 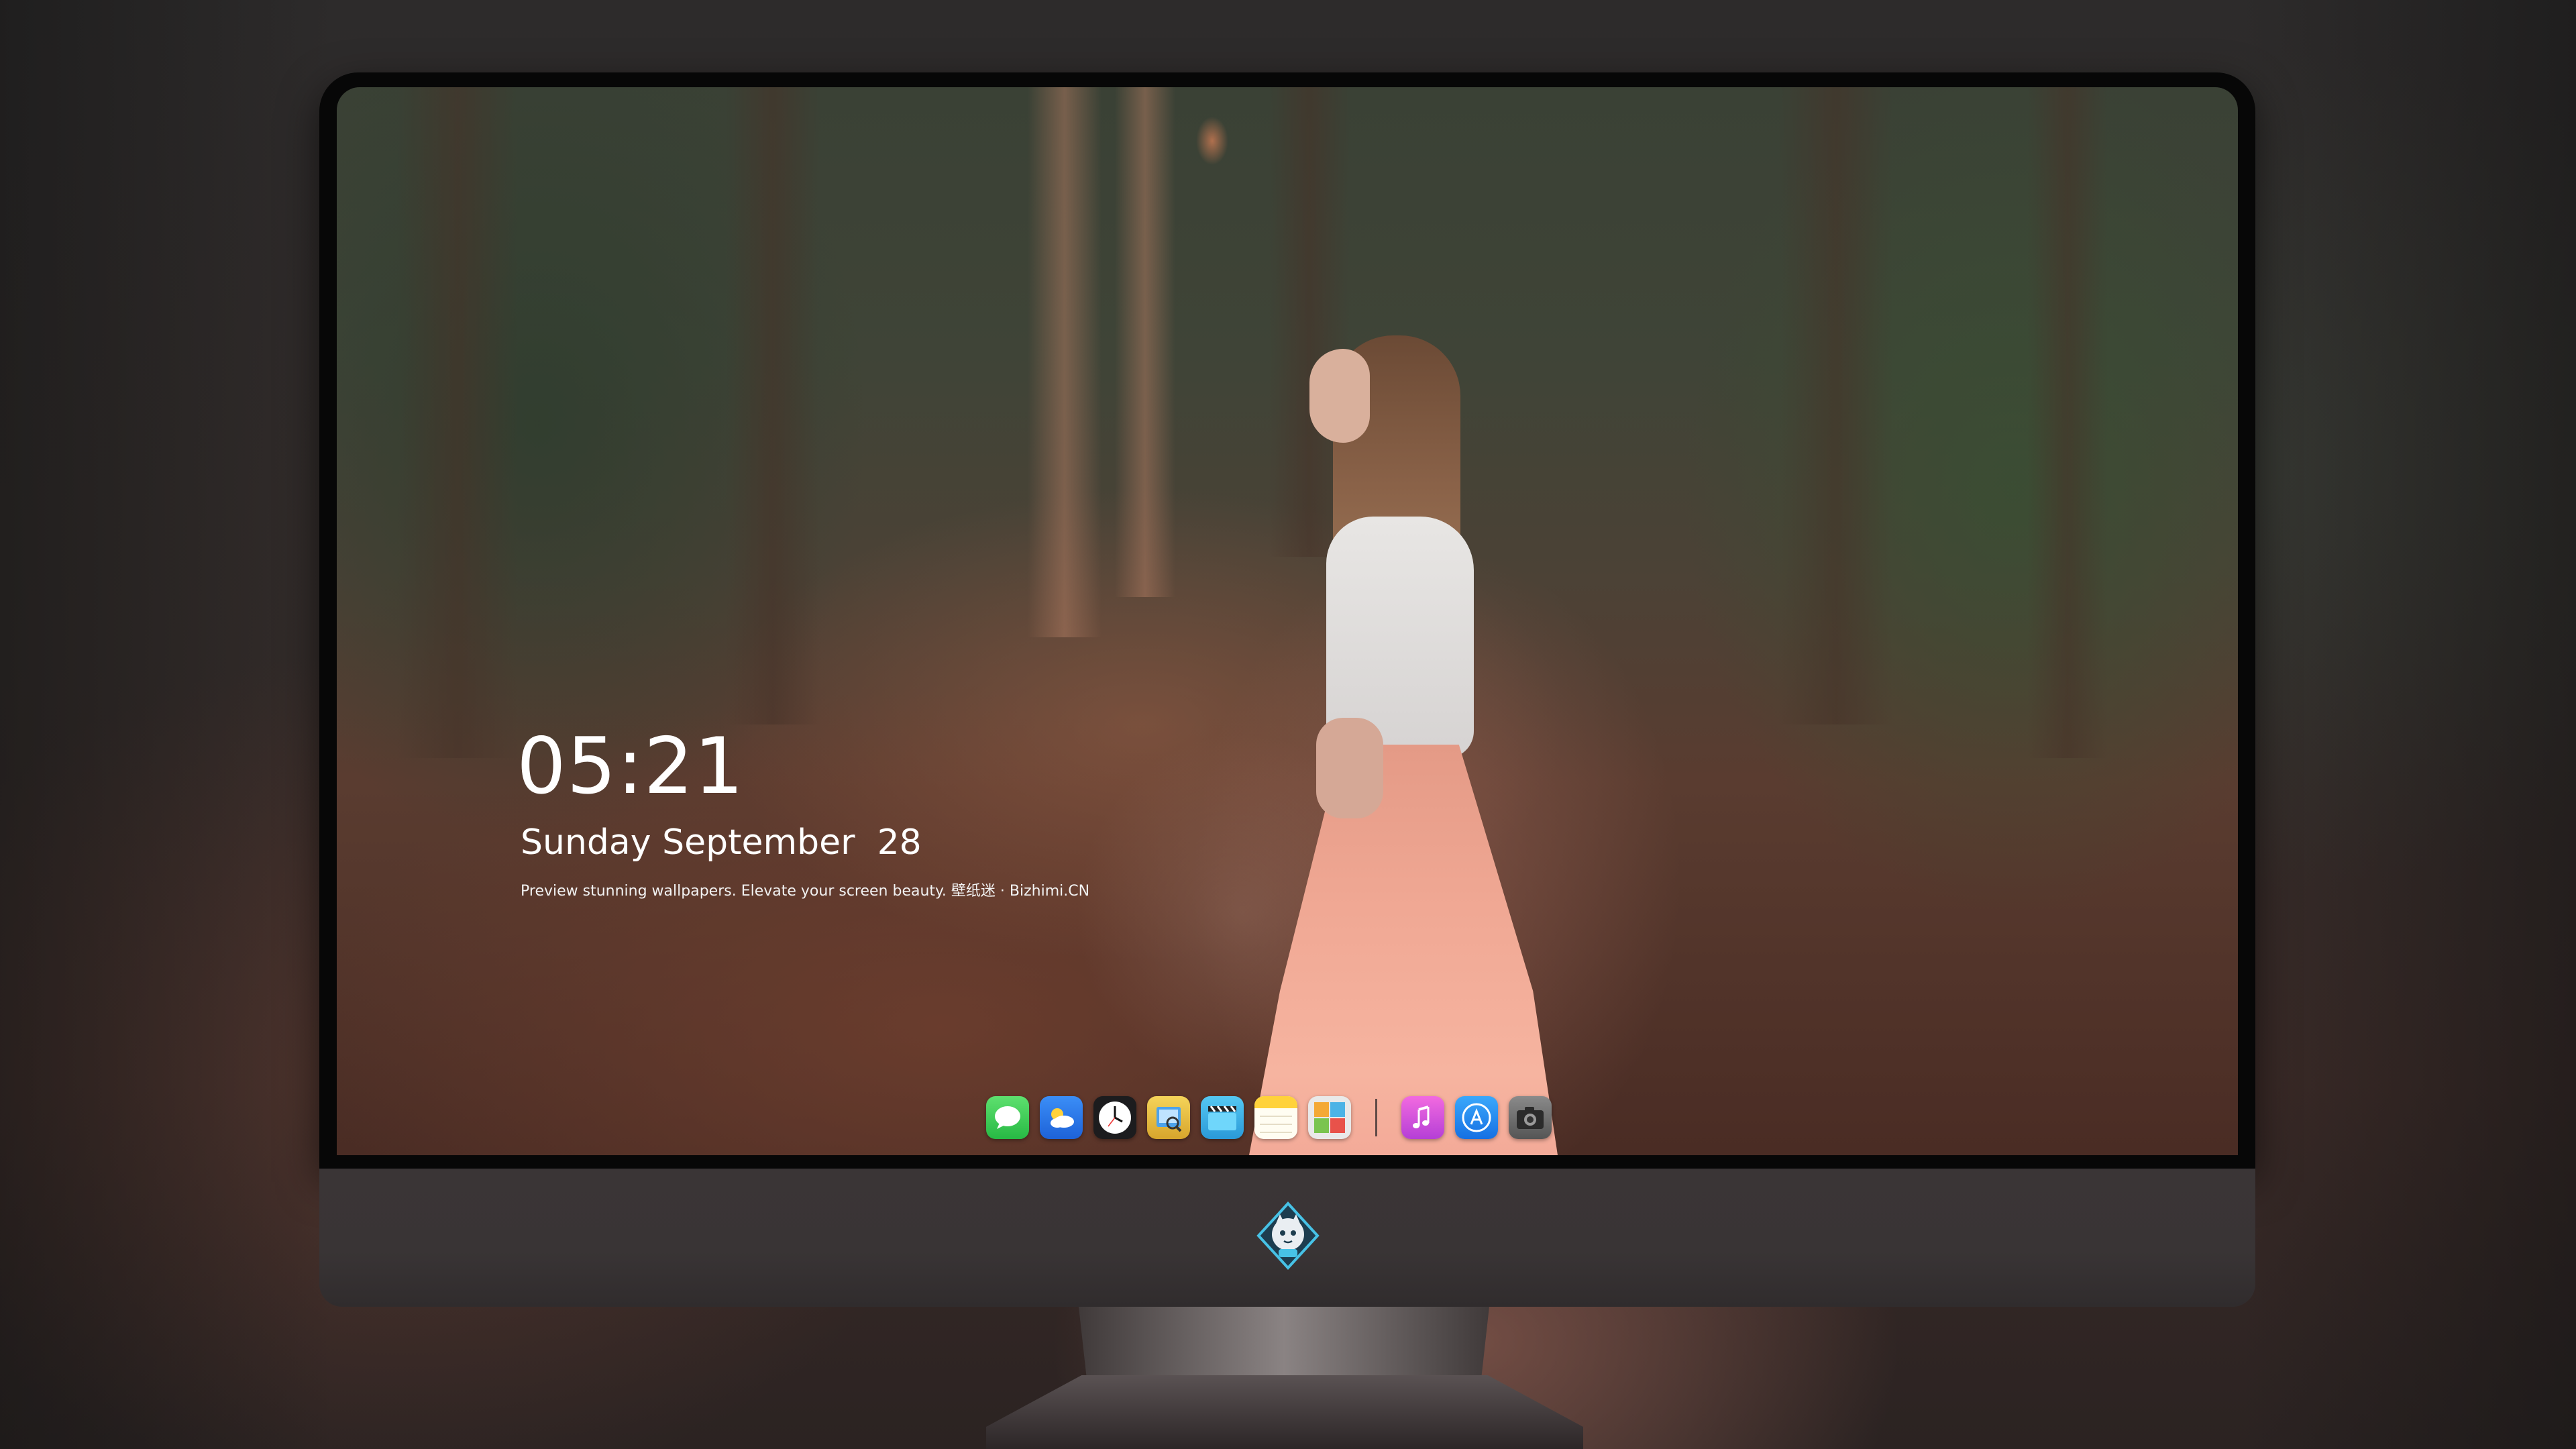 What do you see at coordinates (1114, 1117) in the screenshot?
I see `clock-icon` at bounding box center [1114, 1117].